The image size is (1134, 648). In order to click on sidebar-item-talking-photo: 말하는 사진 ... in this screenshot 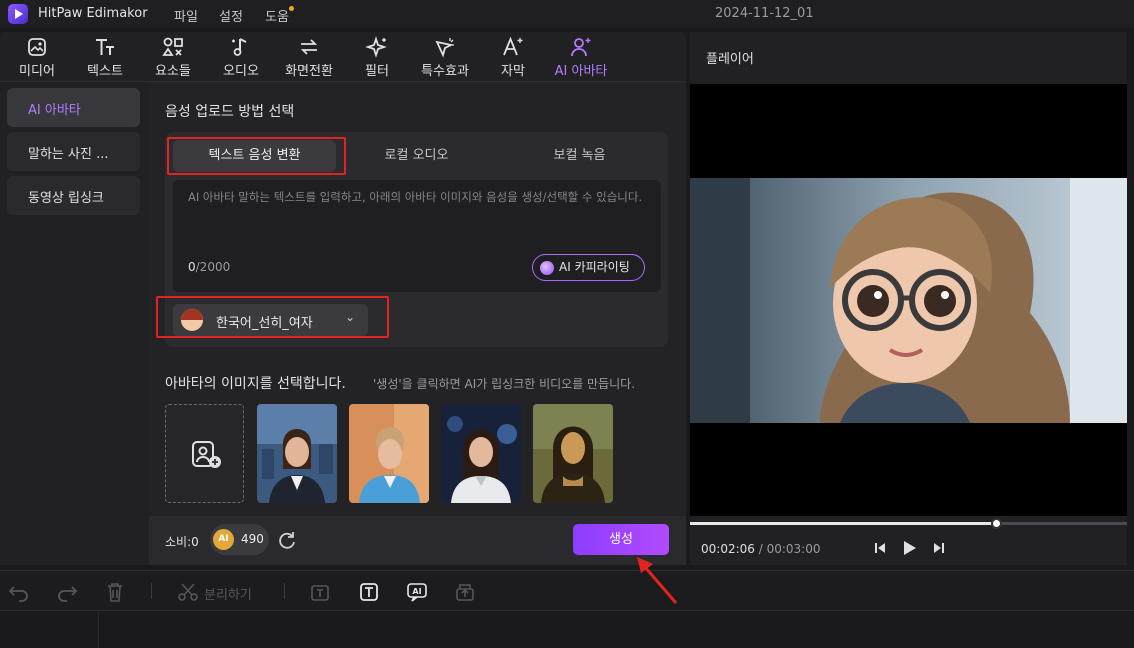, I will do `click(73, 151)`.